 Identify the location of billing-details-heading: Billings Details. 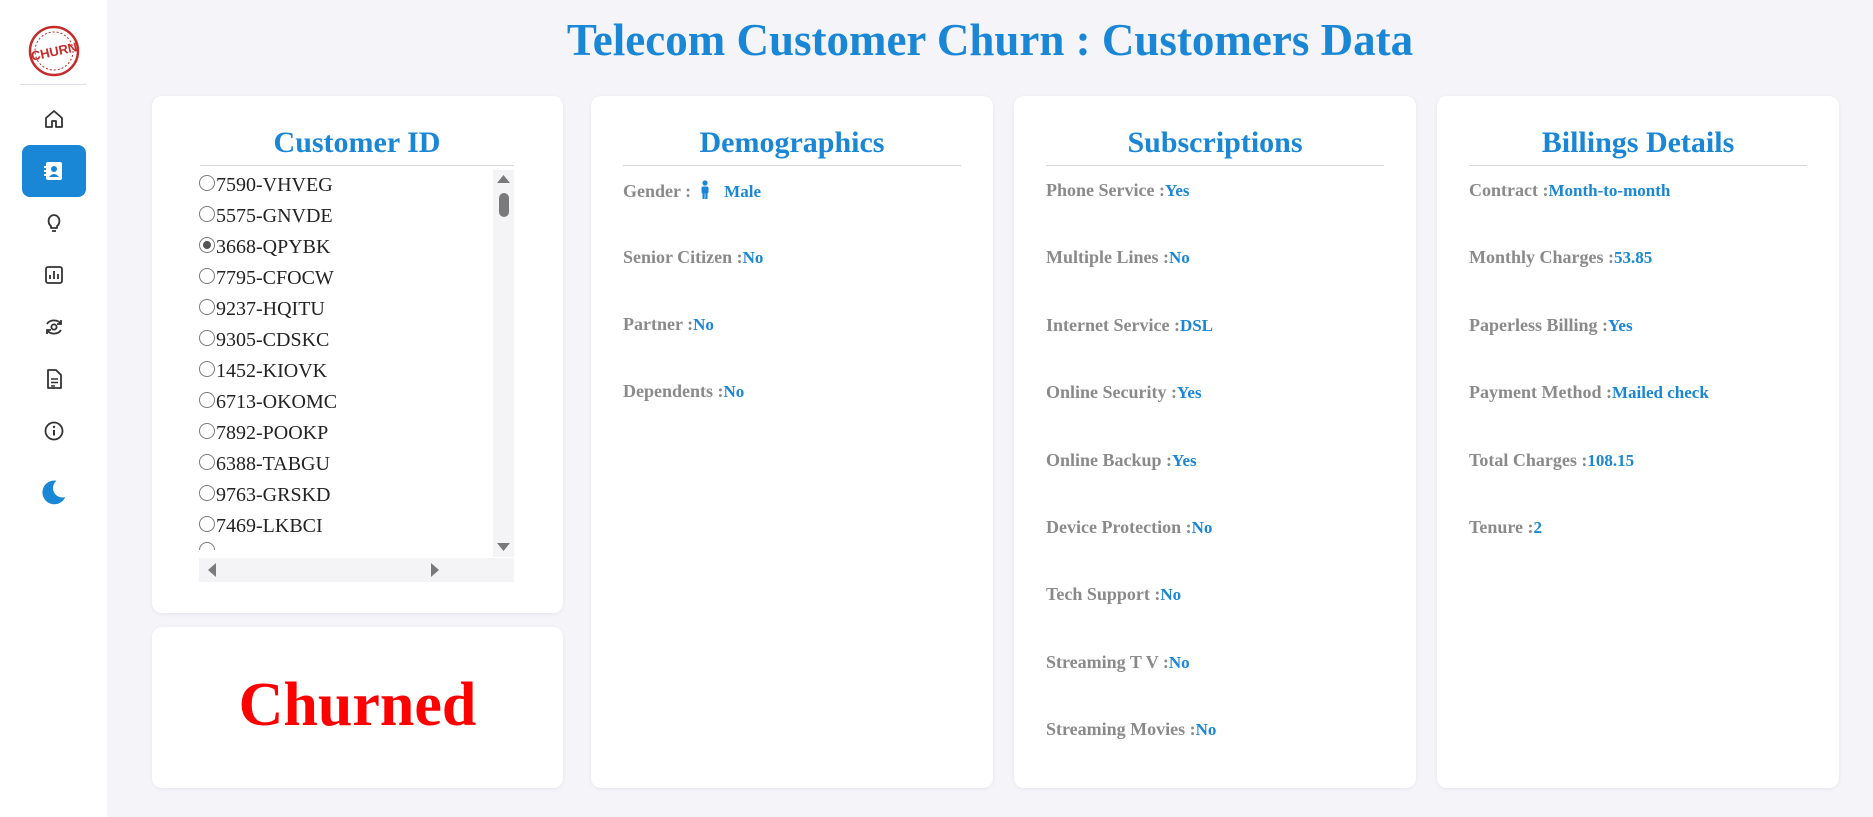
(1638, 145).